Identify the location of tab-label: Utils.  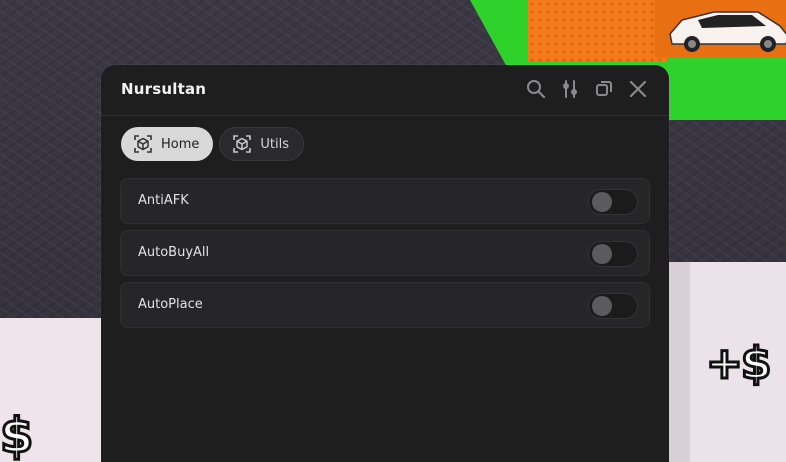
(274, 144).